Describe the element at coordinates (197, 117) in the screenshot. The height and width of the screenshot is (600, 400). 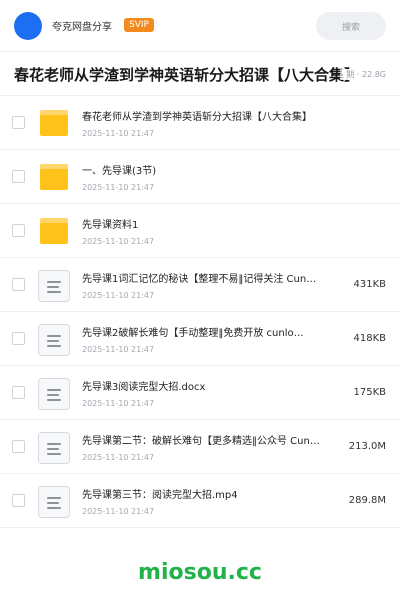
I see `file-name: 春花老师从学渣到学神英语斩分大招课【八大合集】` at that location.